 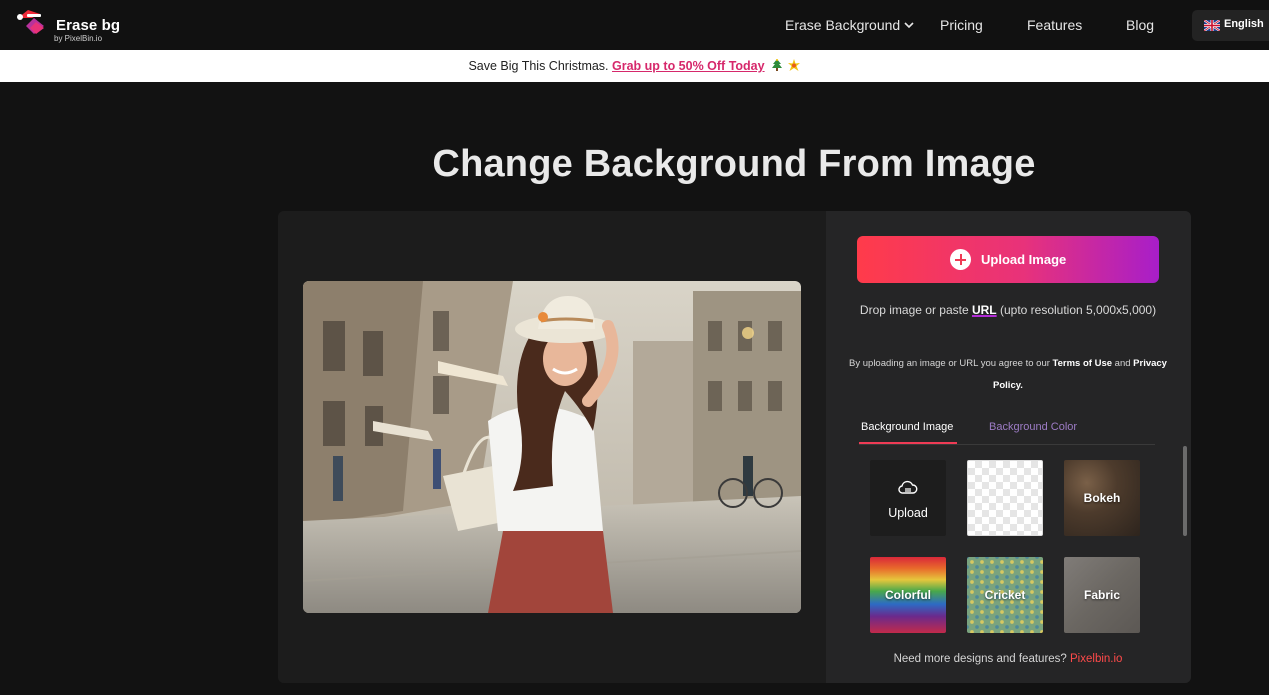 I want to click on chevron-down-icon, so click(x=909, y=25).